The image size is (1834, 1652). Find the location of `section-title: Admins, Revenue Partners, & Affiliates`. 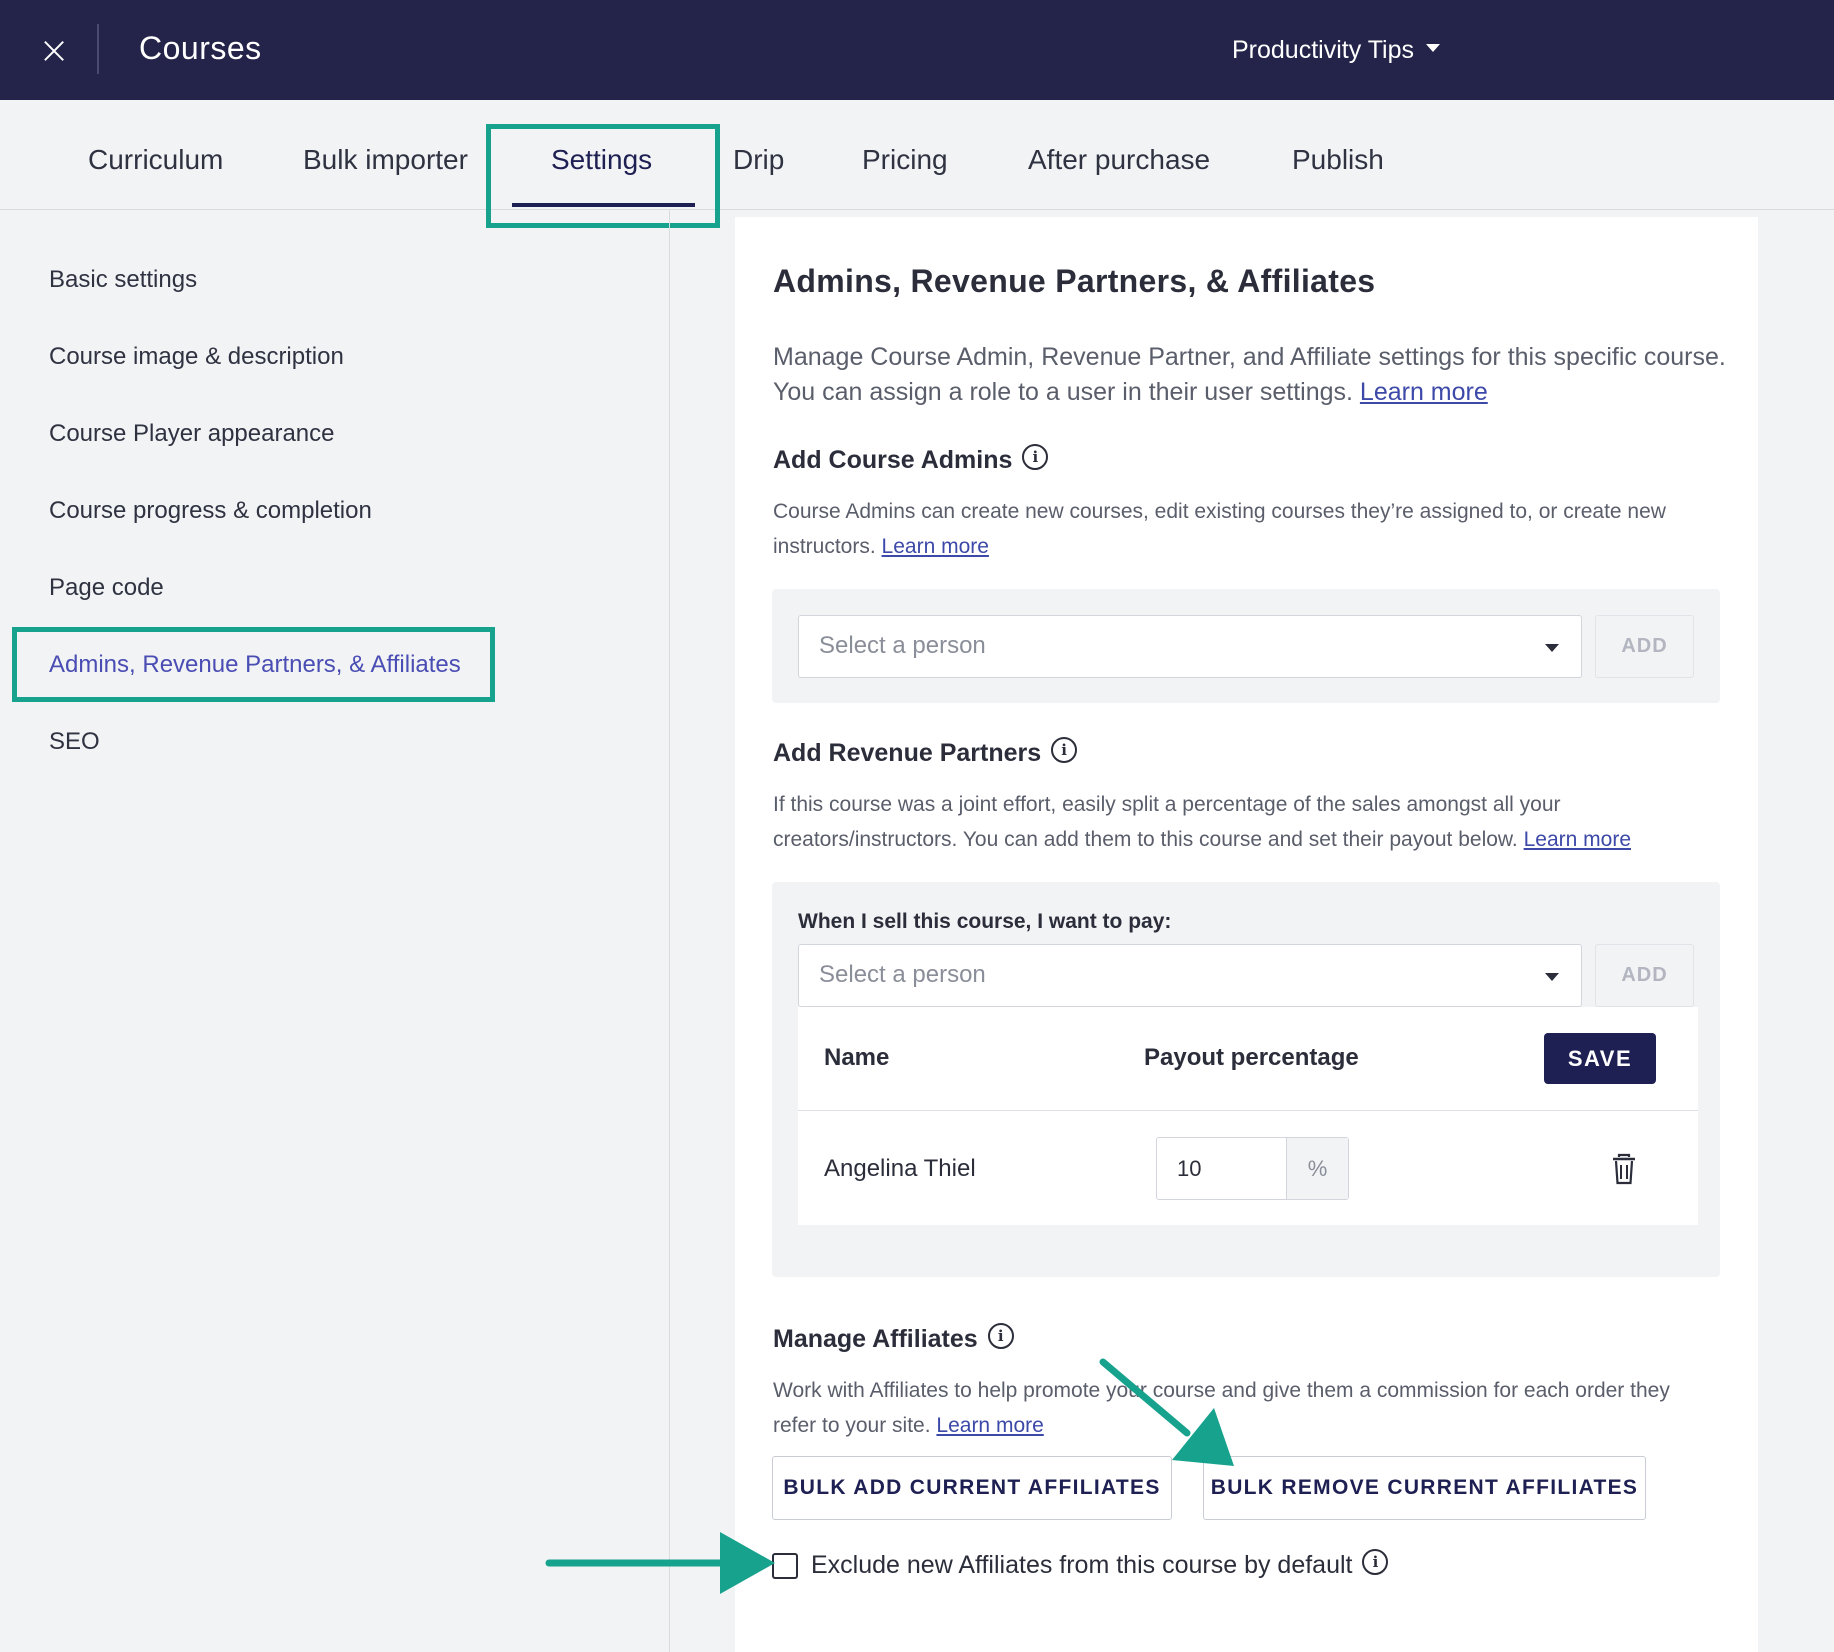

section-title: Admins, Revenue Partners, & Affiliates is located at coordinates (1074, 281).